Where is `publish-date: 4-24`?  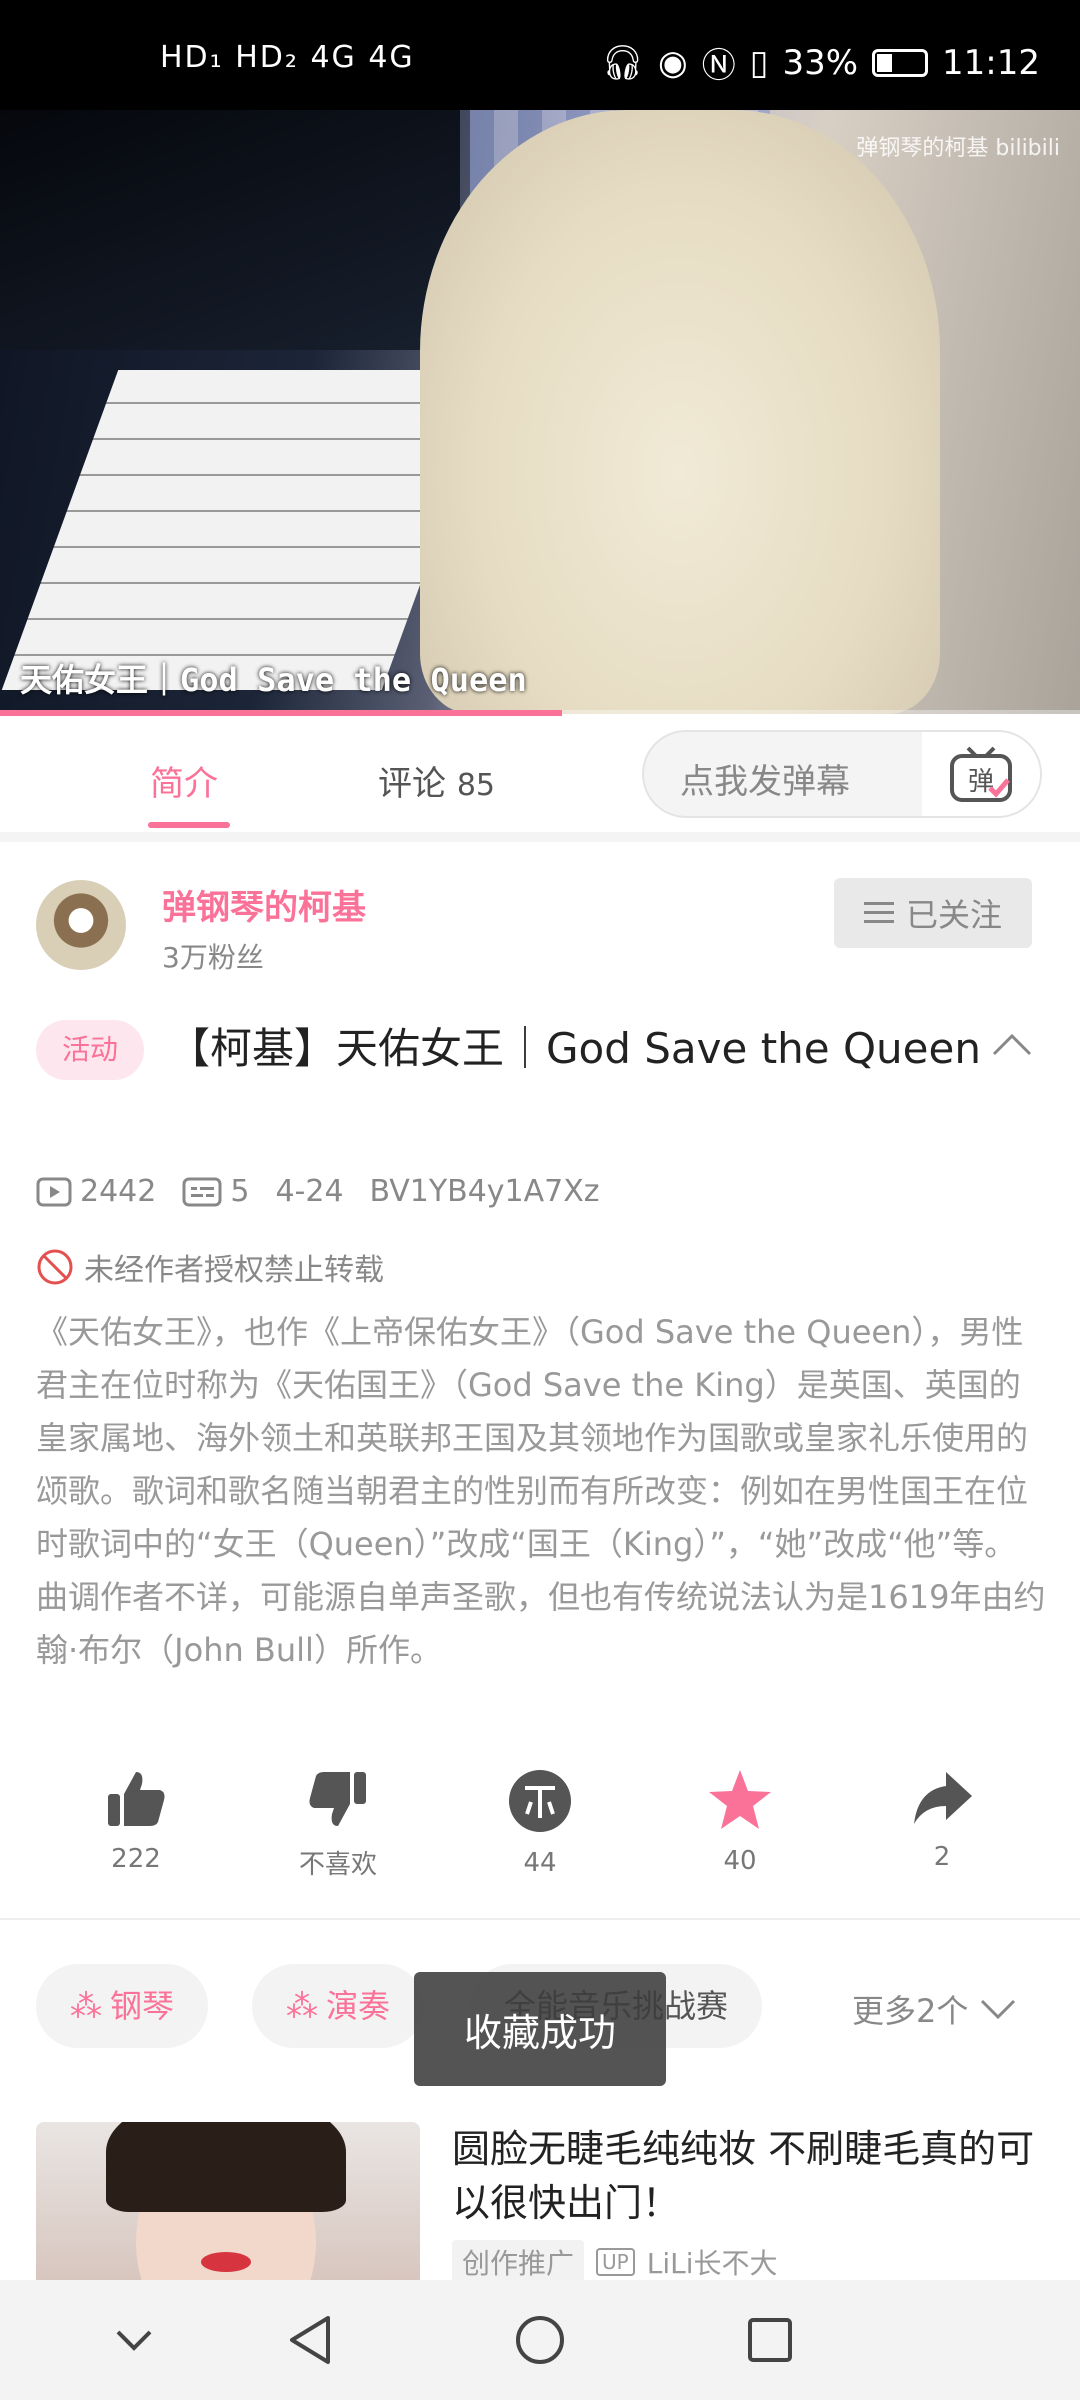 publish-date: 4-24 is located at coordinates (309, 1191).